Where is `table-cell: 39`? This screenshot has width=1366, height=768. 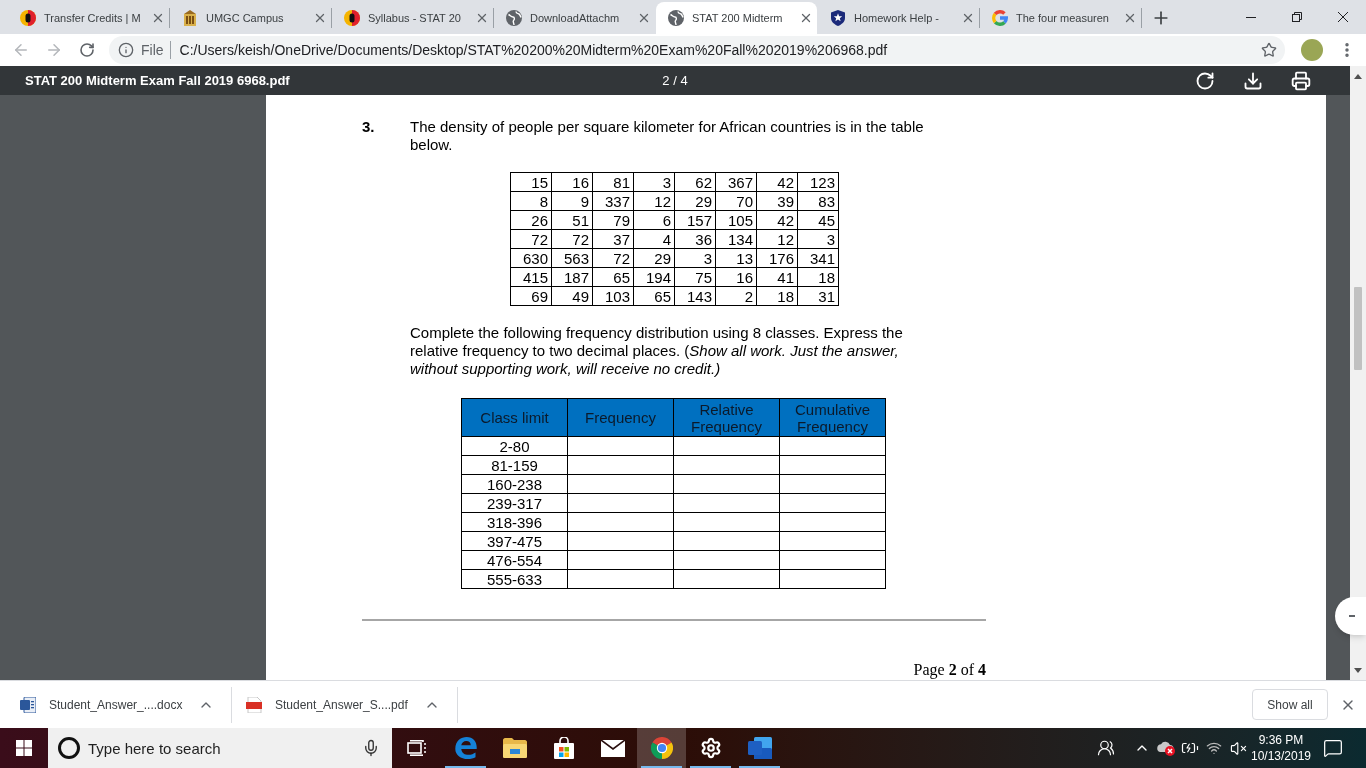
table-cell: 39 is located at coordinates (777, 201).